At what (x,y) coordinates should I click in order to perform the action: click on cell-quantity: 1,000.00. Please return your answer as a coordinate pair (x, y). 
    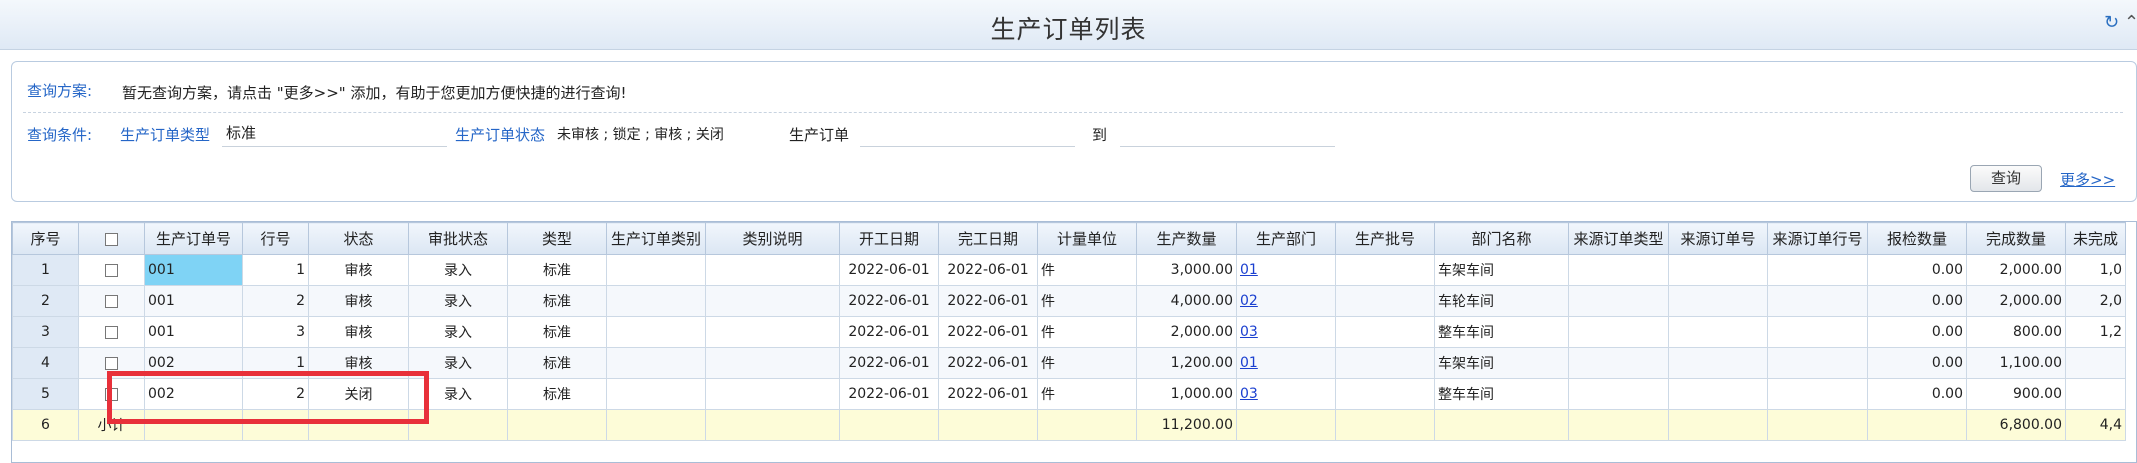
    Looking at the image, I should click on (1186, 394).